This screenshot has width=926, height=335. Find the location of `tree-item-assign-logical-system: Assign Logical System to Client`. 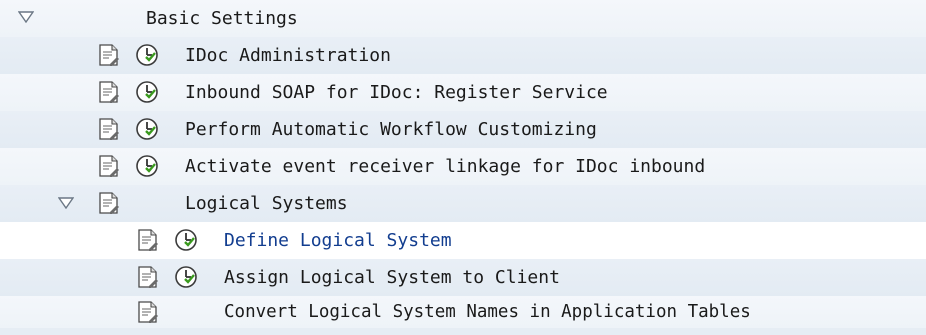

tree-item-assign-logical-system: Assign Logical System to Client is located at coordinates (463, 277).